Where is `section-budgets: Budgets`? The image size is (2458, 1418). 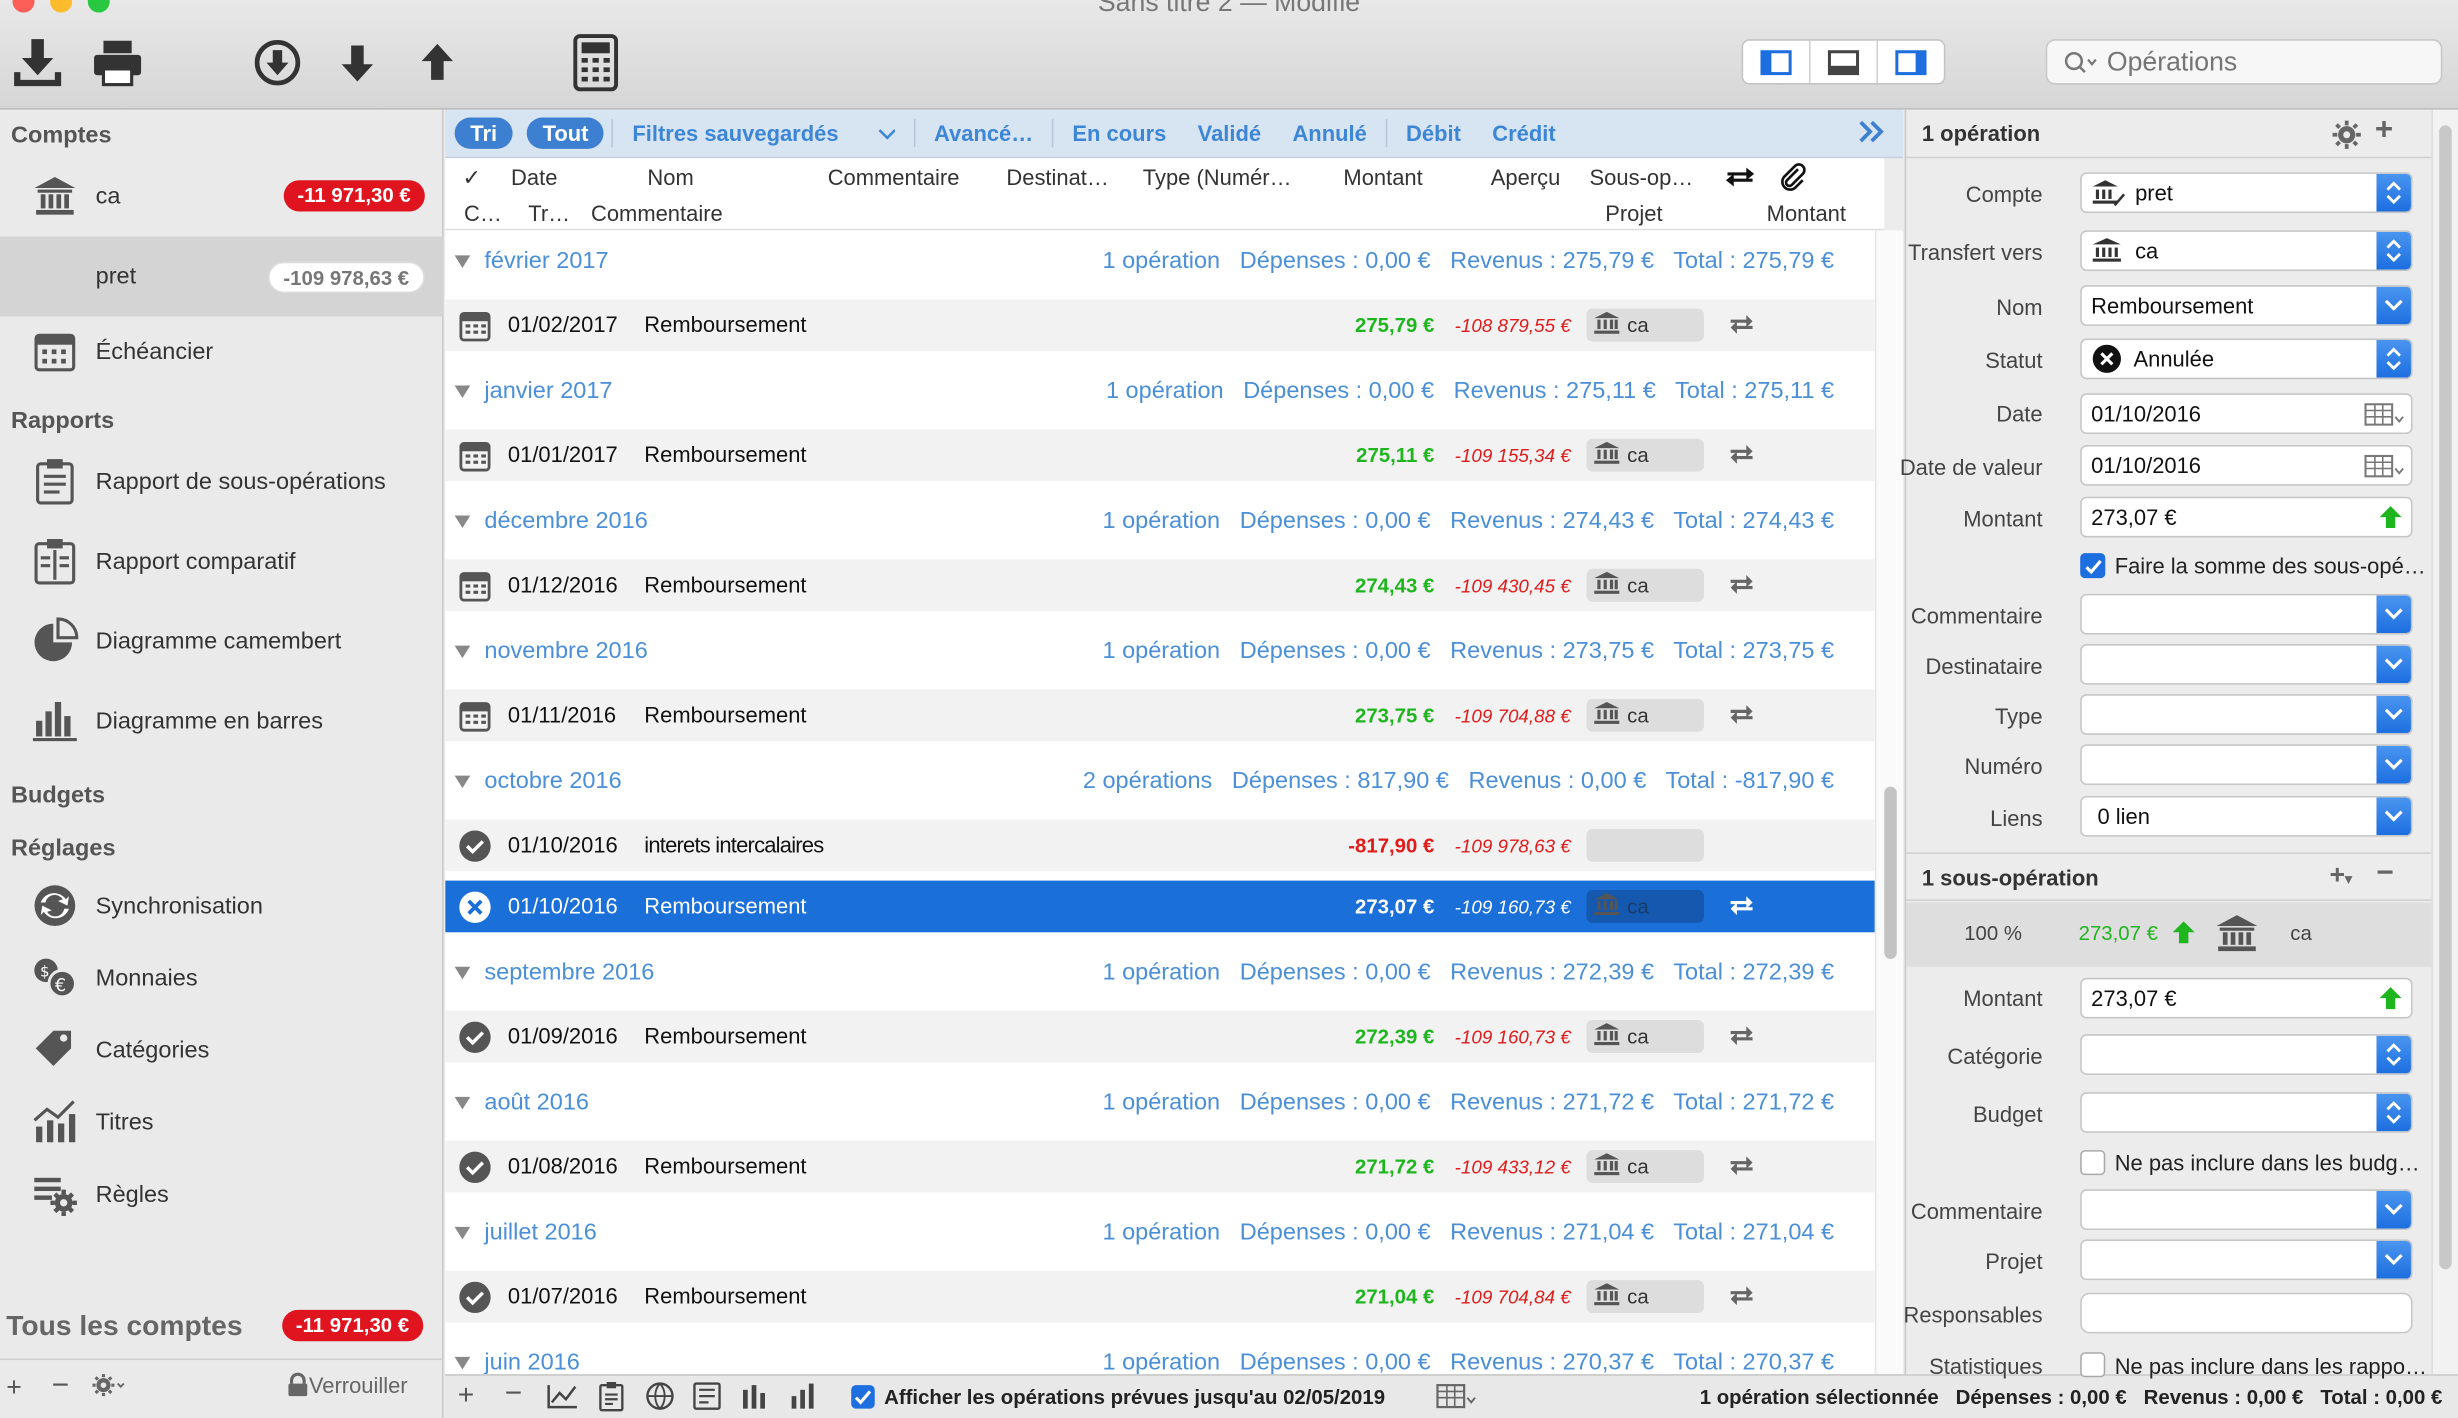
section-budgets: Budgets is located at coordinates (58, 795).